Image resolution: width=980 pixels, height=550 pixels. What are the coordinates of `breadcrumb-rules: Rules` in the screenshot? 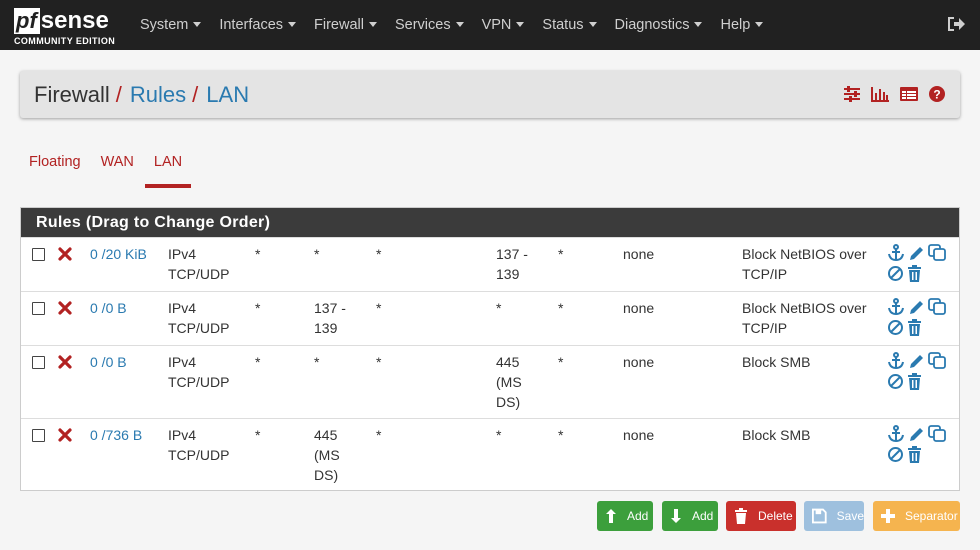 It's located at (158, 94).